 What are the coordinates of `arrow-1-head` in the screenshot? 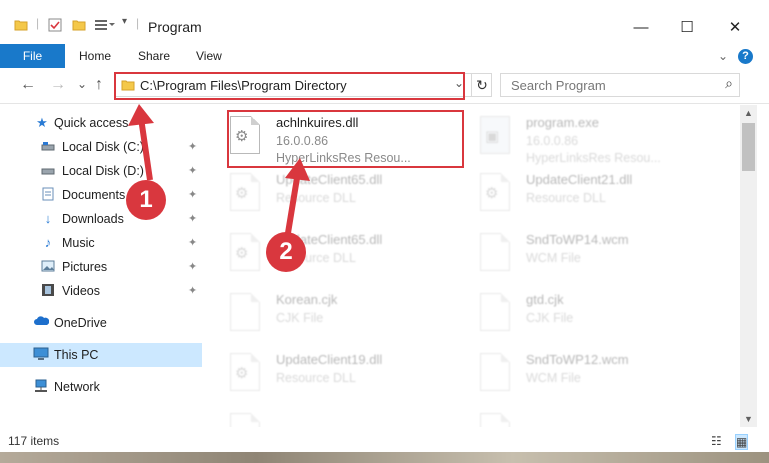 It's located at (141, 115).